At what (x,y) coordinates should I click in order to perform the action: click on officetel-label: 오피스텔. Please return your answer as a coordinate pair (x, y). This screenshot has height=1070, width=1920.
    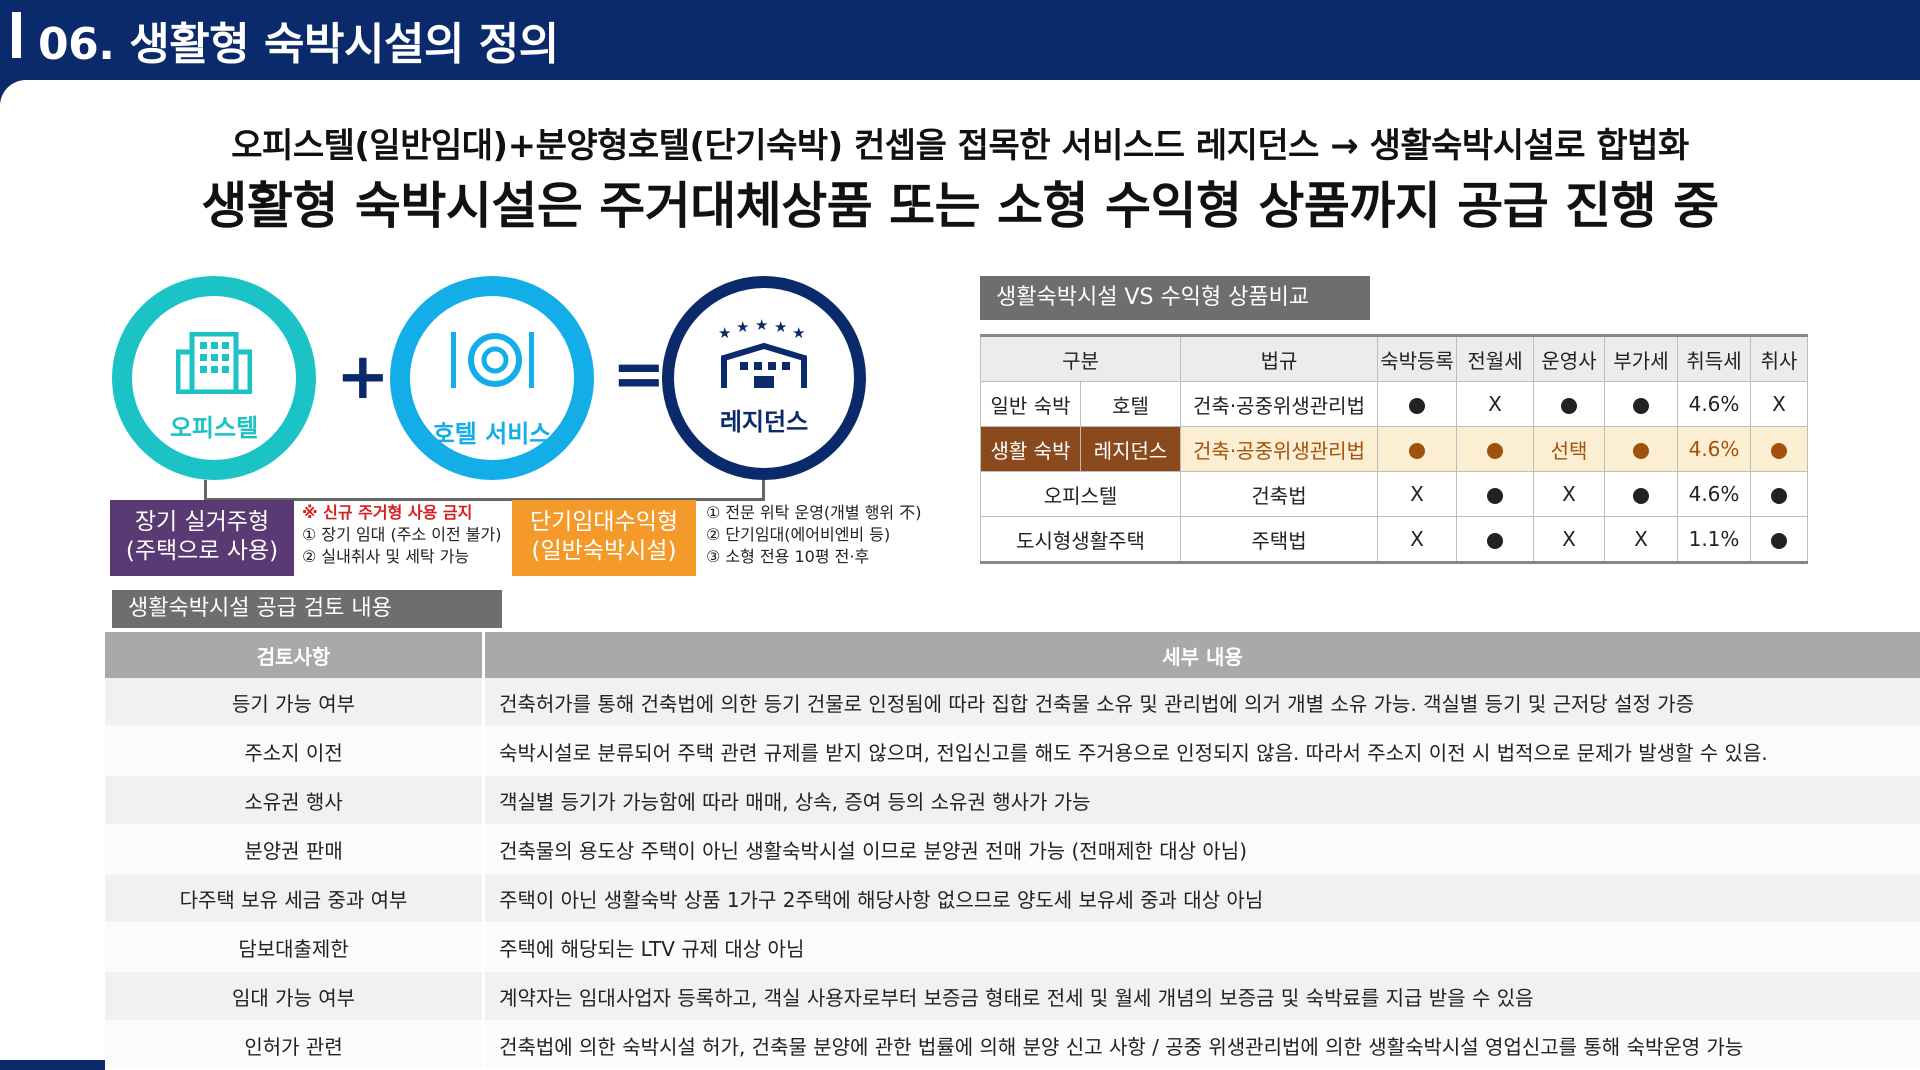
    Looking at the image, I should click on (214, 428).